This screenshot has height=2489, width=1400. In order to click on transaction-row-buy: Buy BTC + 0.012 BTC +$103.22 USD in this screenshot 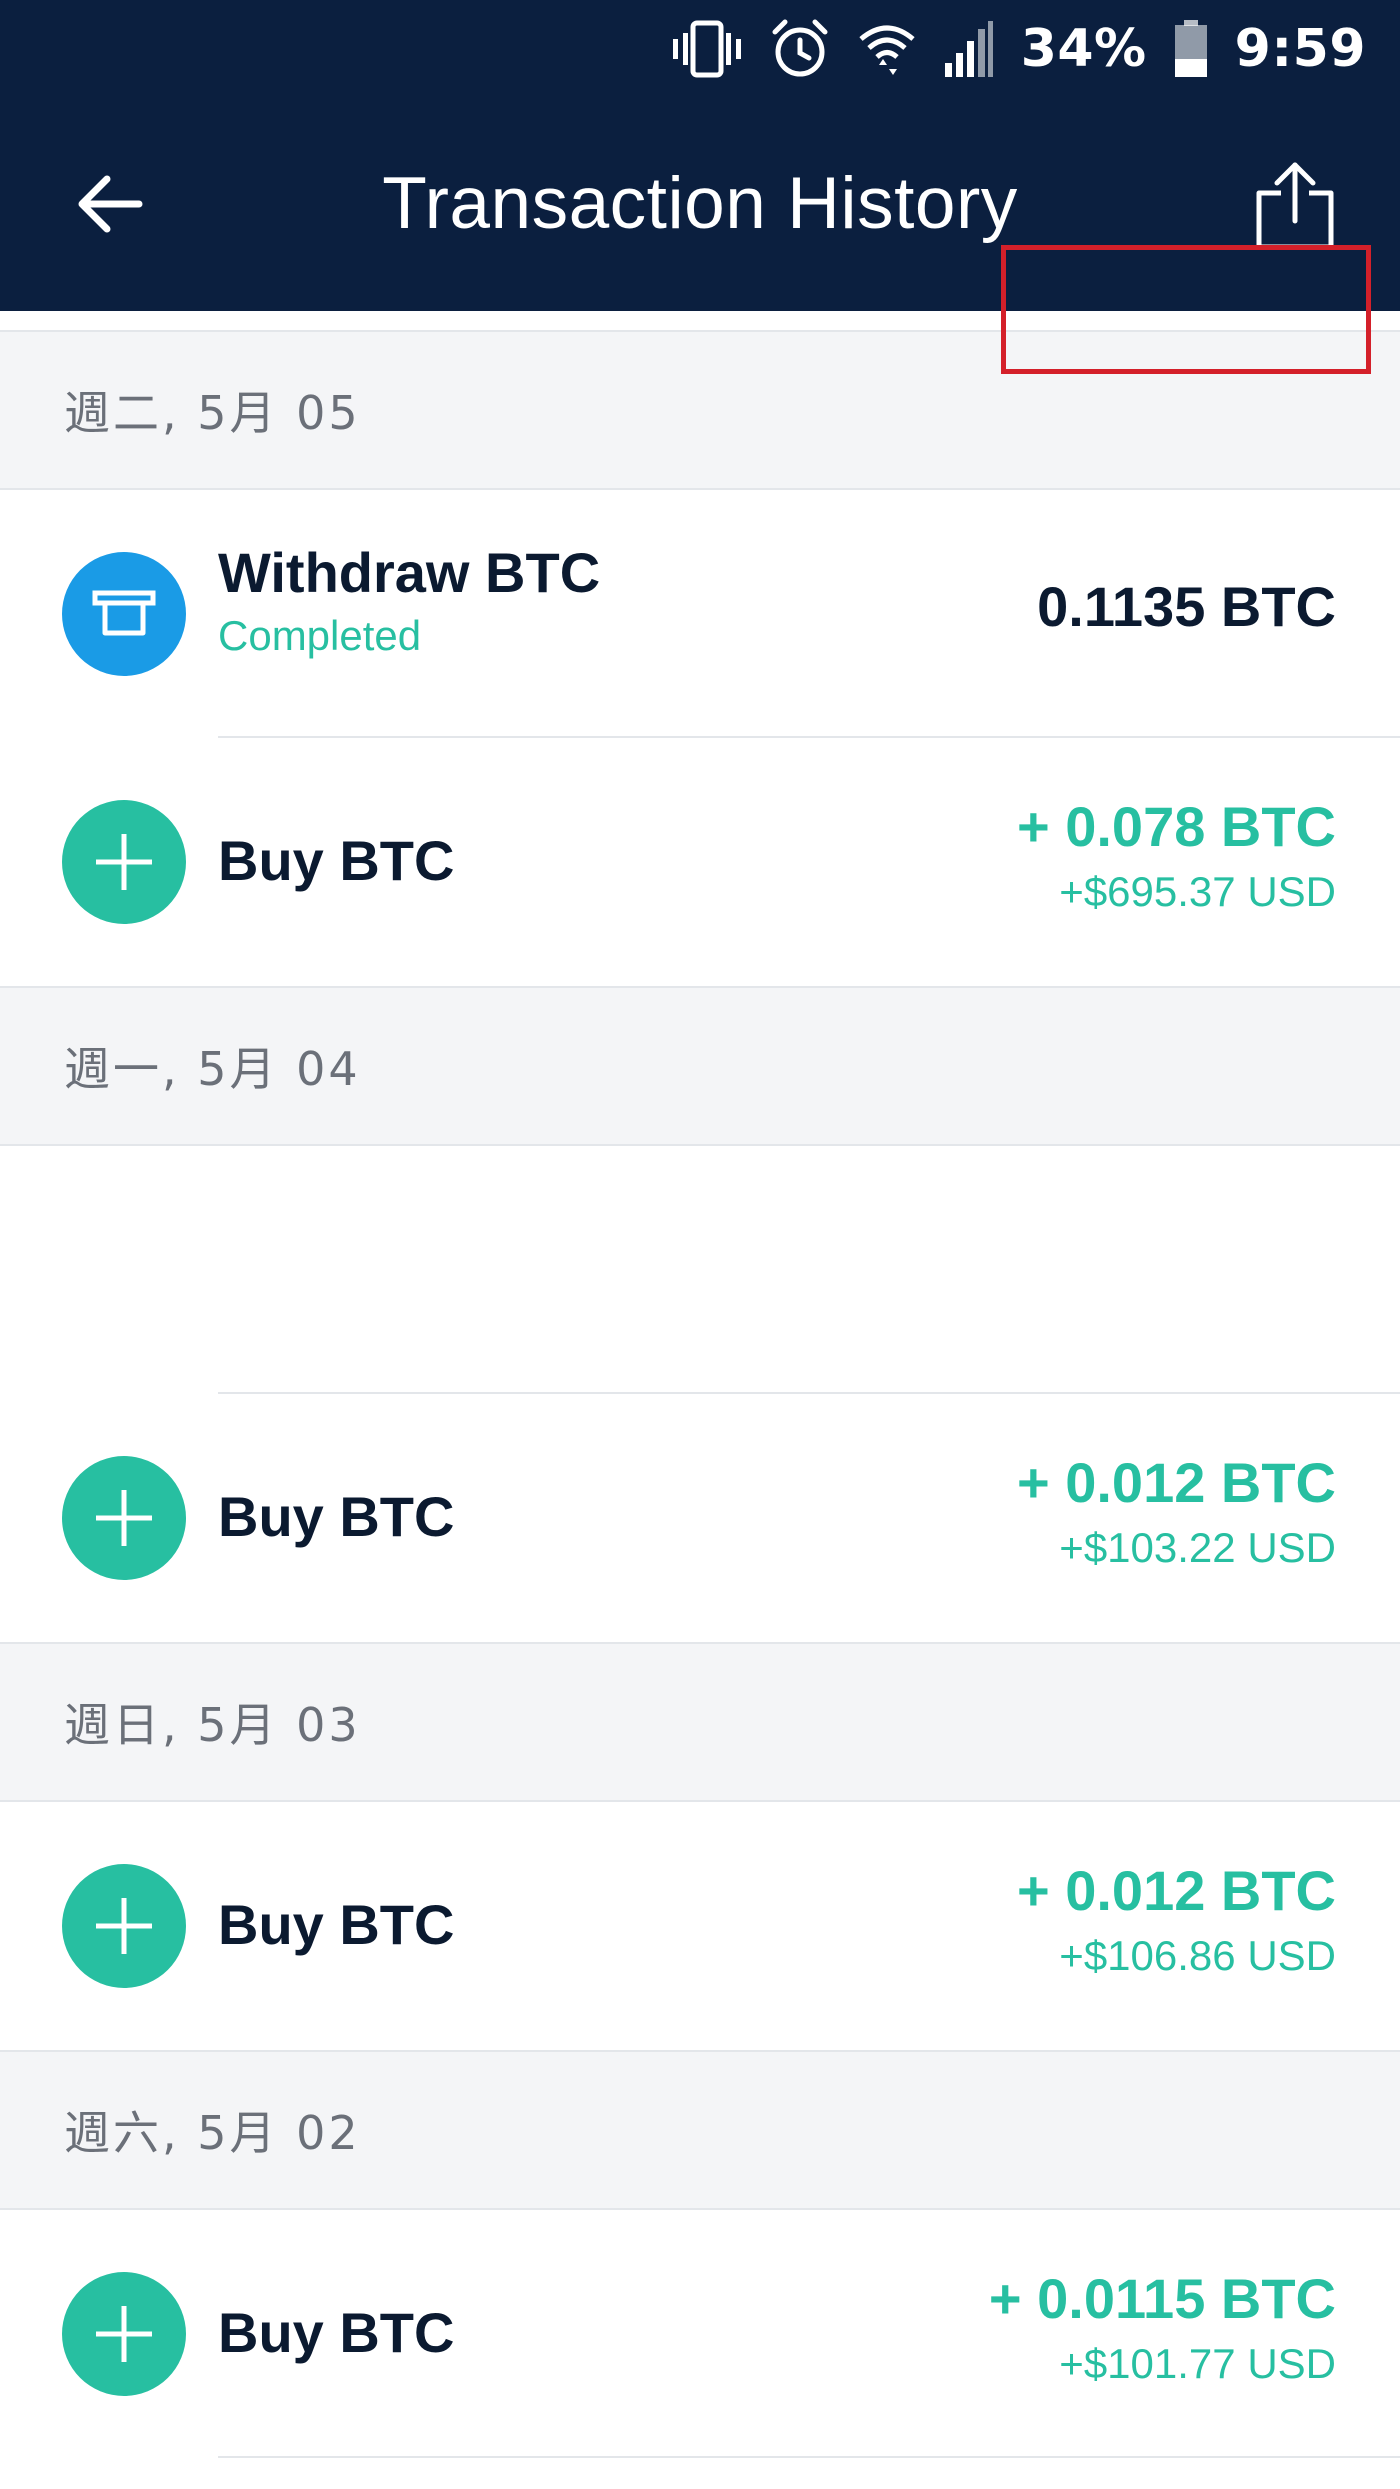, I will do `click(700, 1518)`.